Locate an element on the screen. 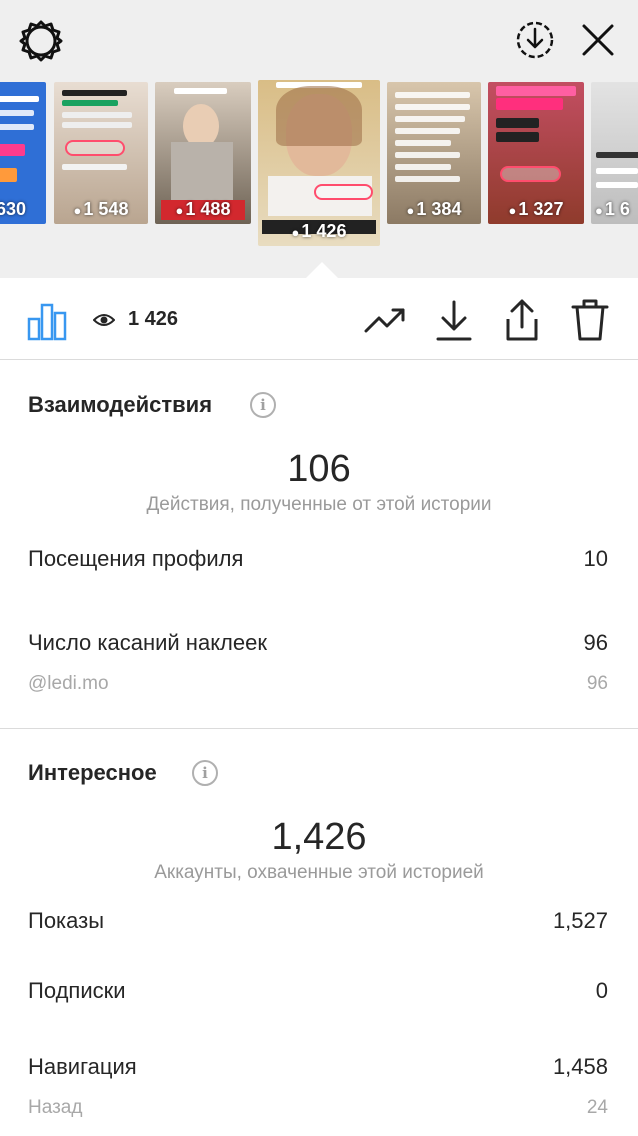 This screenshot has width=638, height=1136. sticker-taps-label: Число касаний наклеек is located at coordinates (147, 642).